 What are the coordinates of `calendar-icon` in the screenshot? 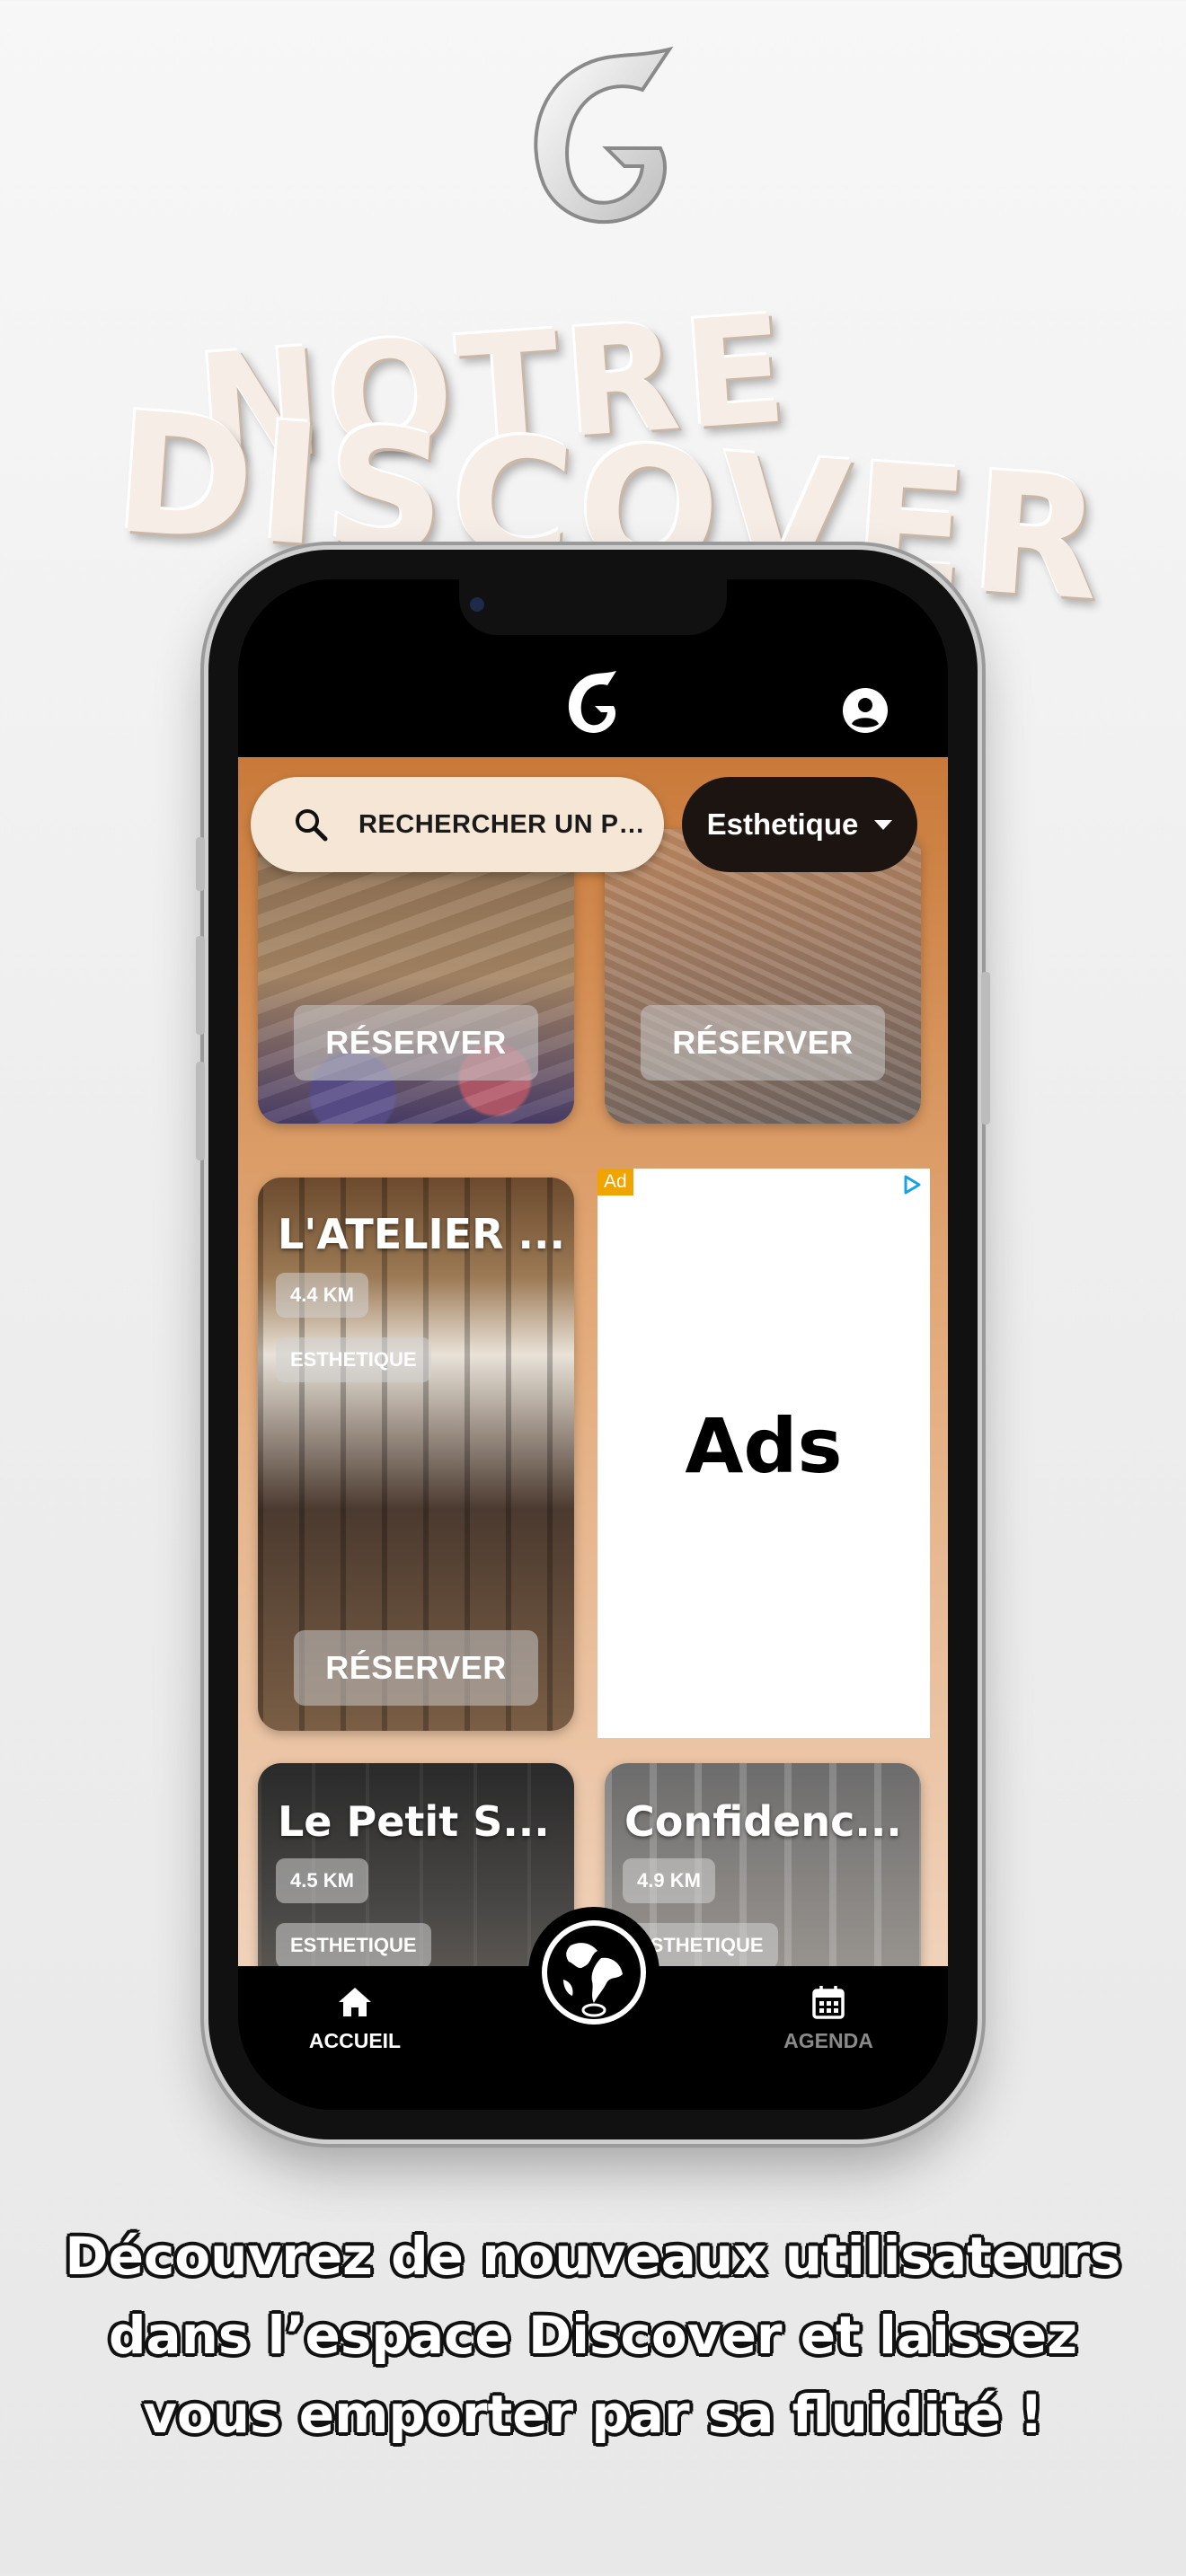 It's located at (828, 2002).